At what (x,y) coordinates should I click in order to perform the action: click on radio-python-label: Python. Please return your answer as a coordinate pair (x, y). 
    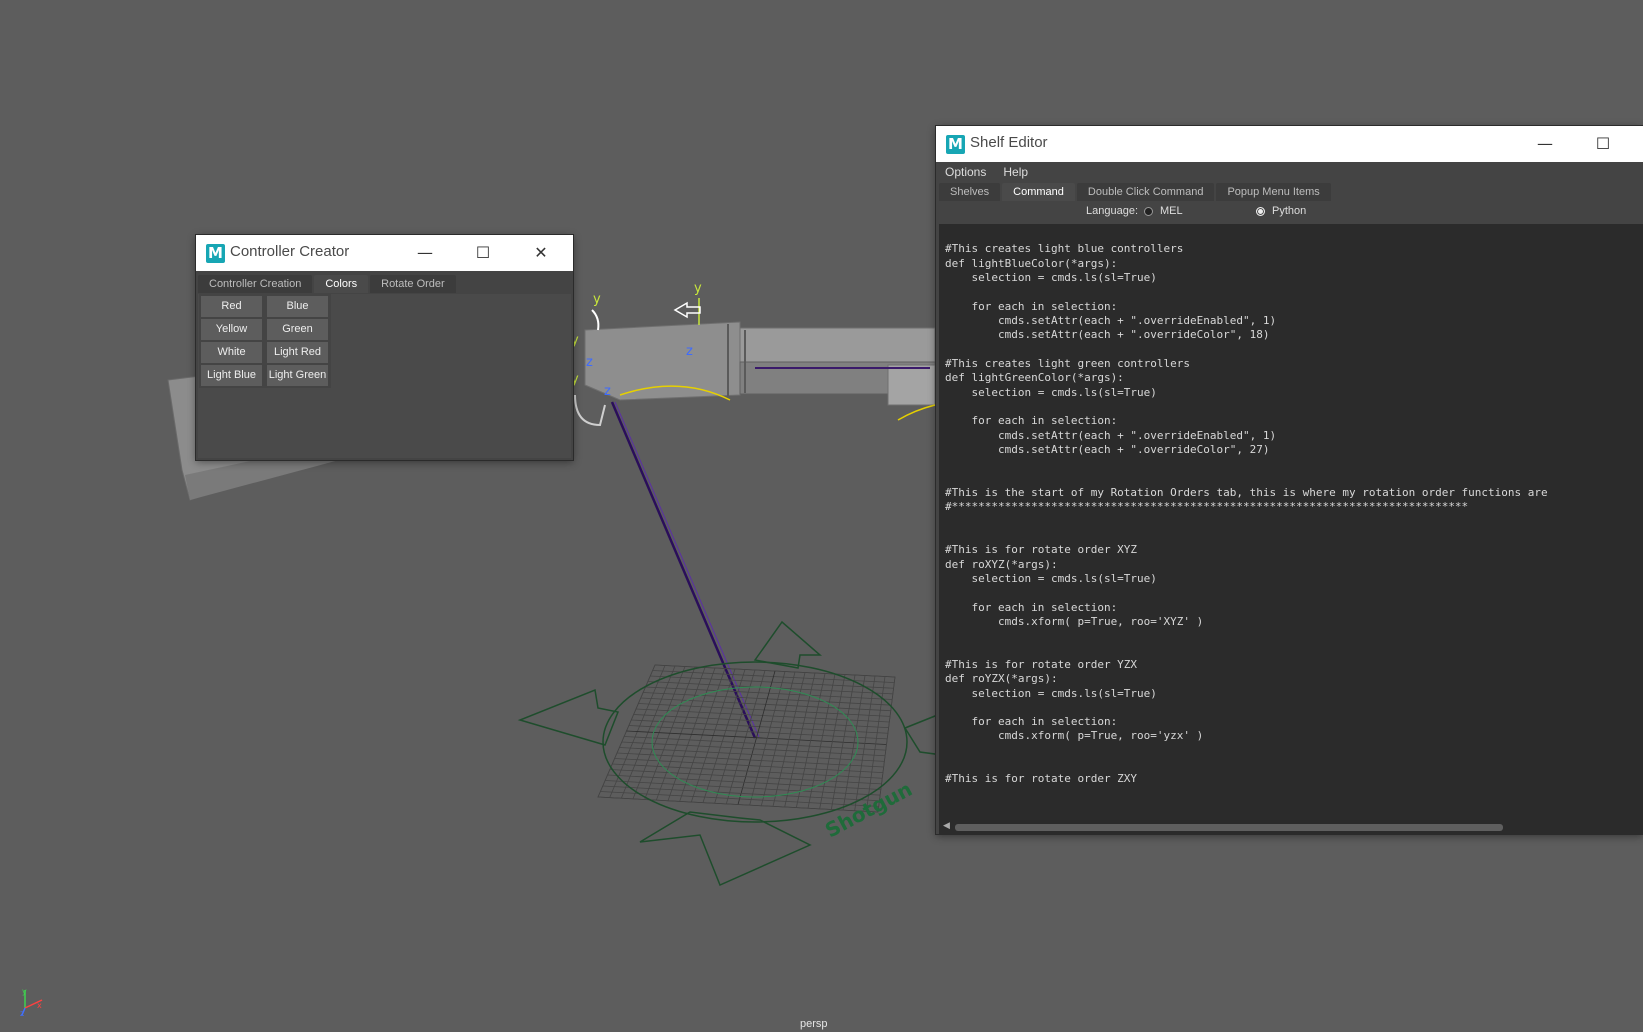
    Looking at the image, I should click on (1289, 211).